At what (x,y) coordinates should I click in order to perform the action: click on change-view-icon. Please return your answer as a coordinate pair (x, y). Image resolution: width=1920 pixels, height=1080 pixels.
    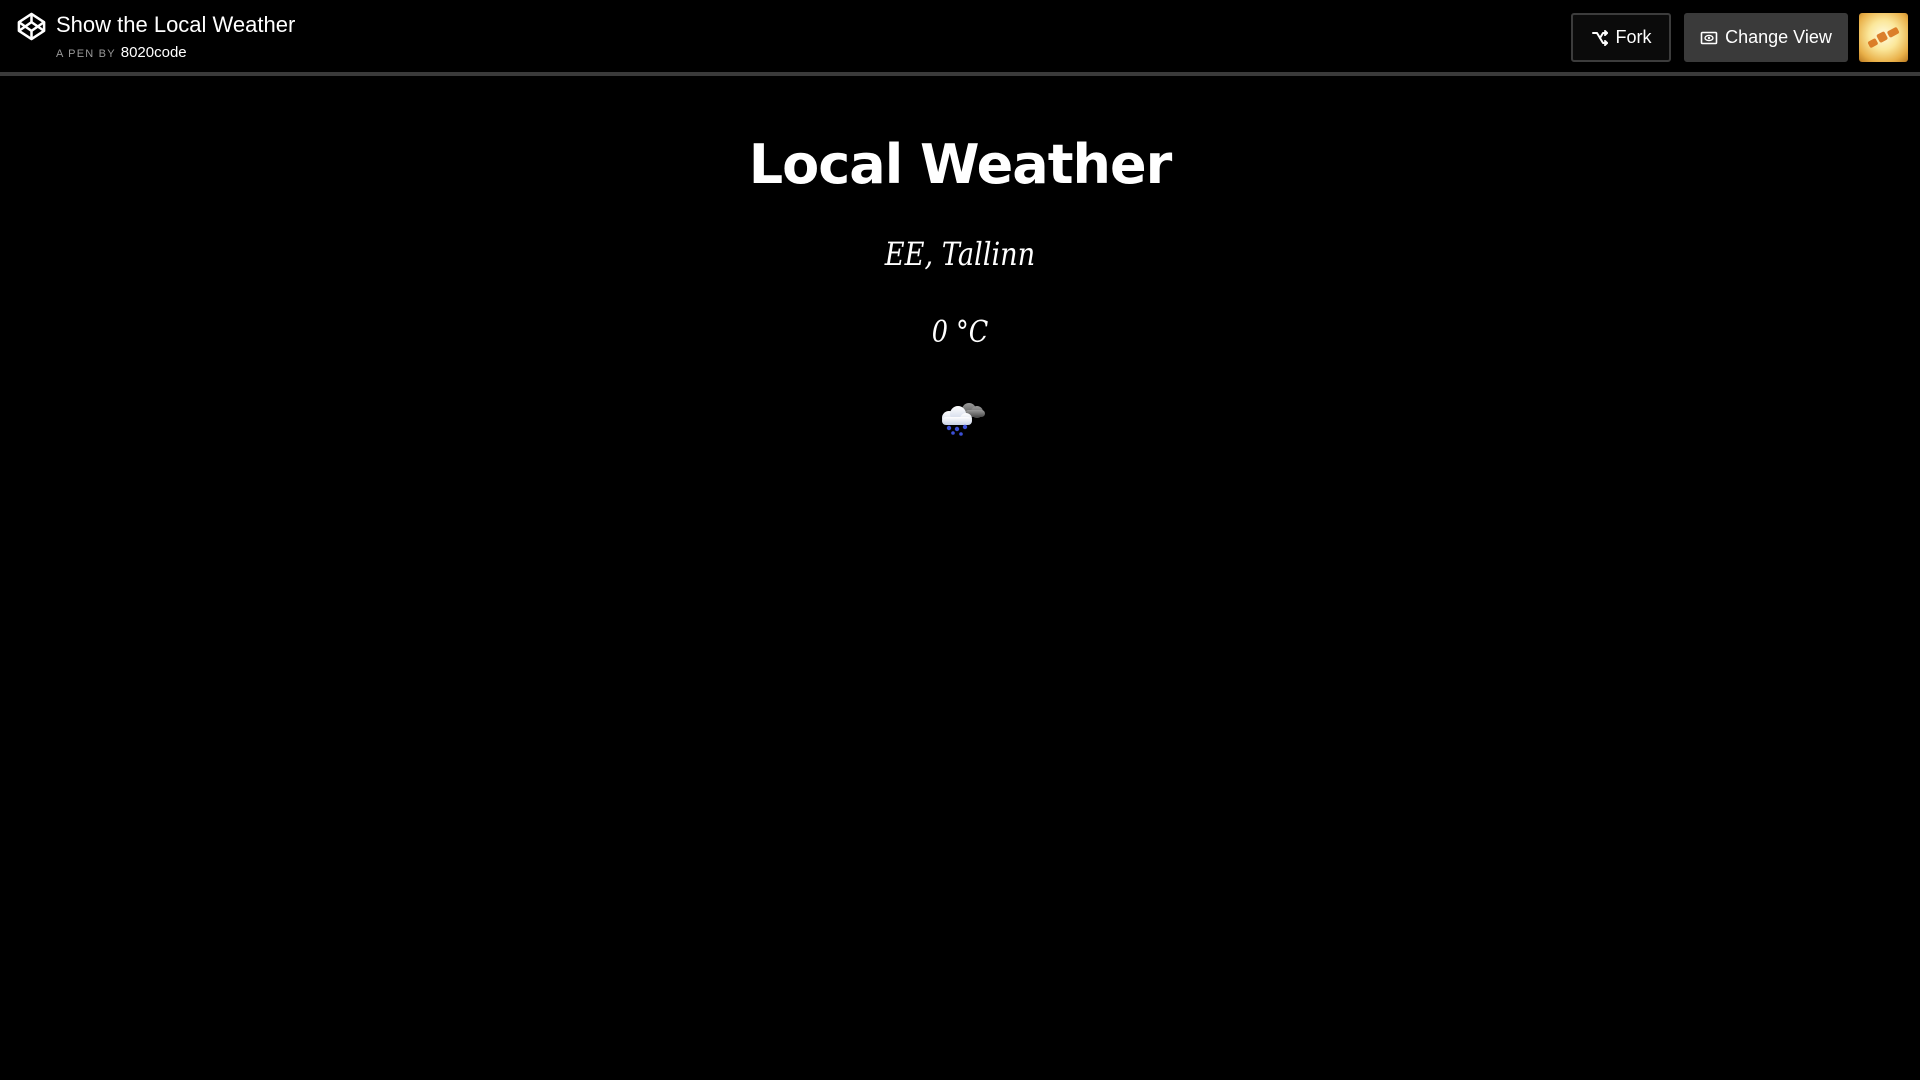
    Looking at the image, I should click on (1709, 38).